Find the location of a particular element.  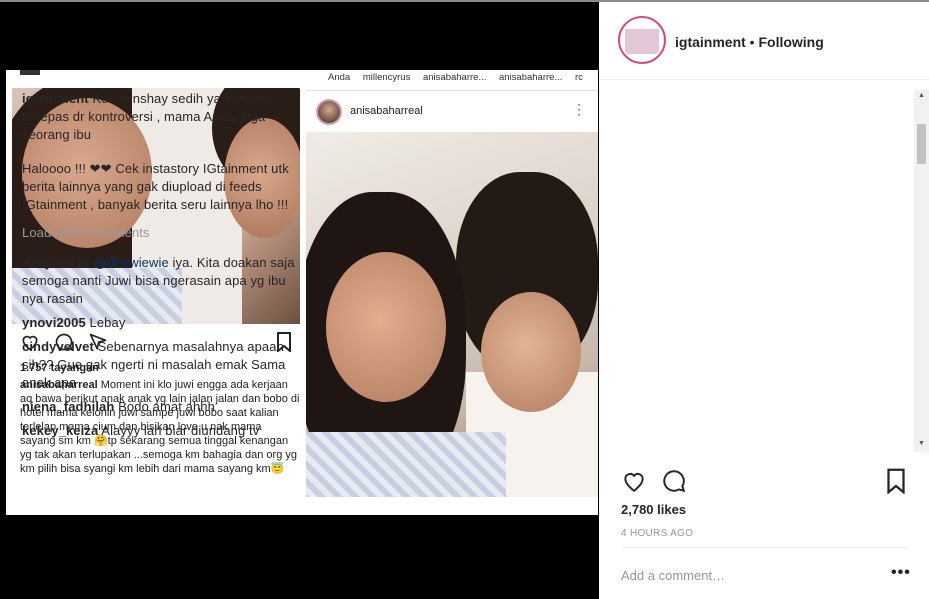

comment-text: Lebay is located at coordinates (107, 322).